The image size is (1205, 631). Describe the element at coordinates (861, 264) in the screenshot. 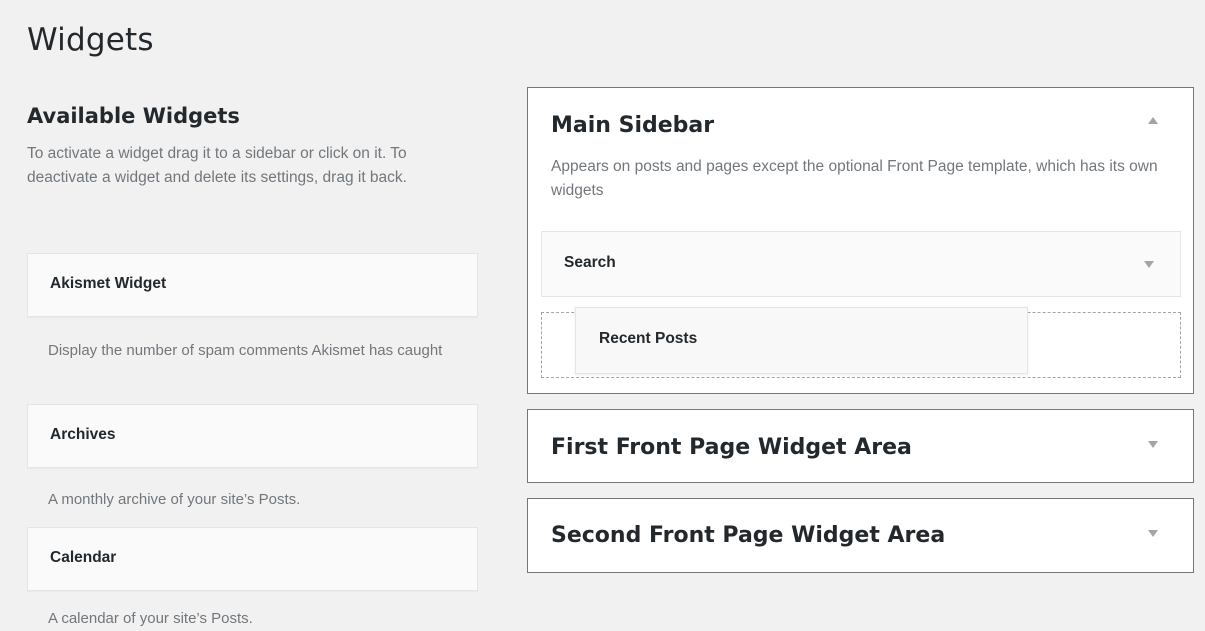

I see `sidebar-widget-search: Search` at that location.